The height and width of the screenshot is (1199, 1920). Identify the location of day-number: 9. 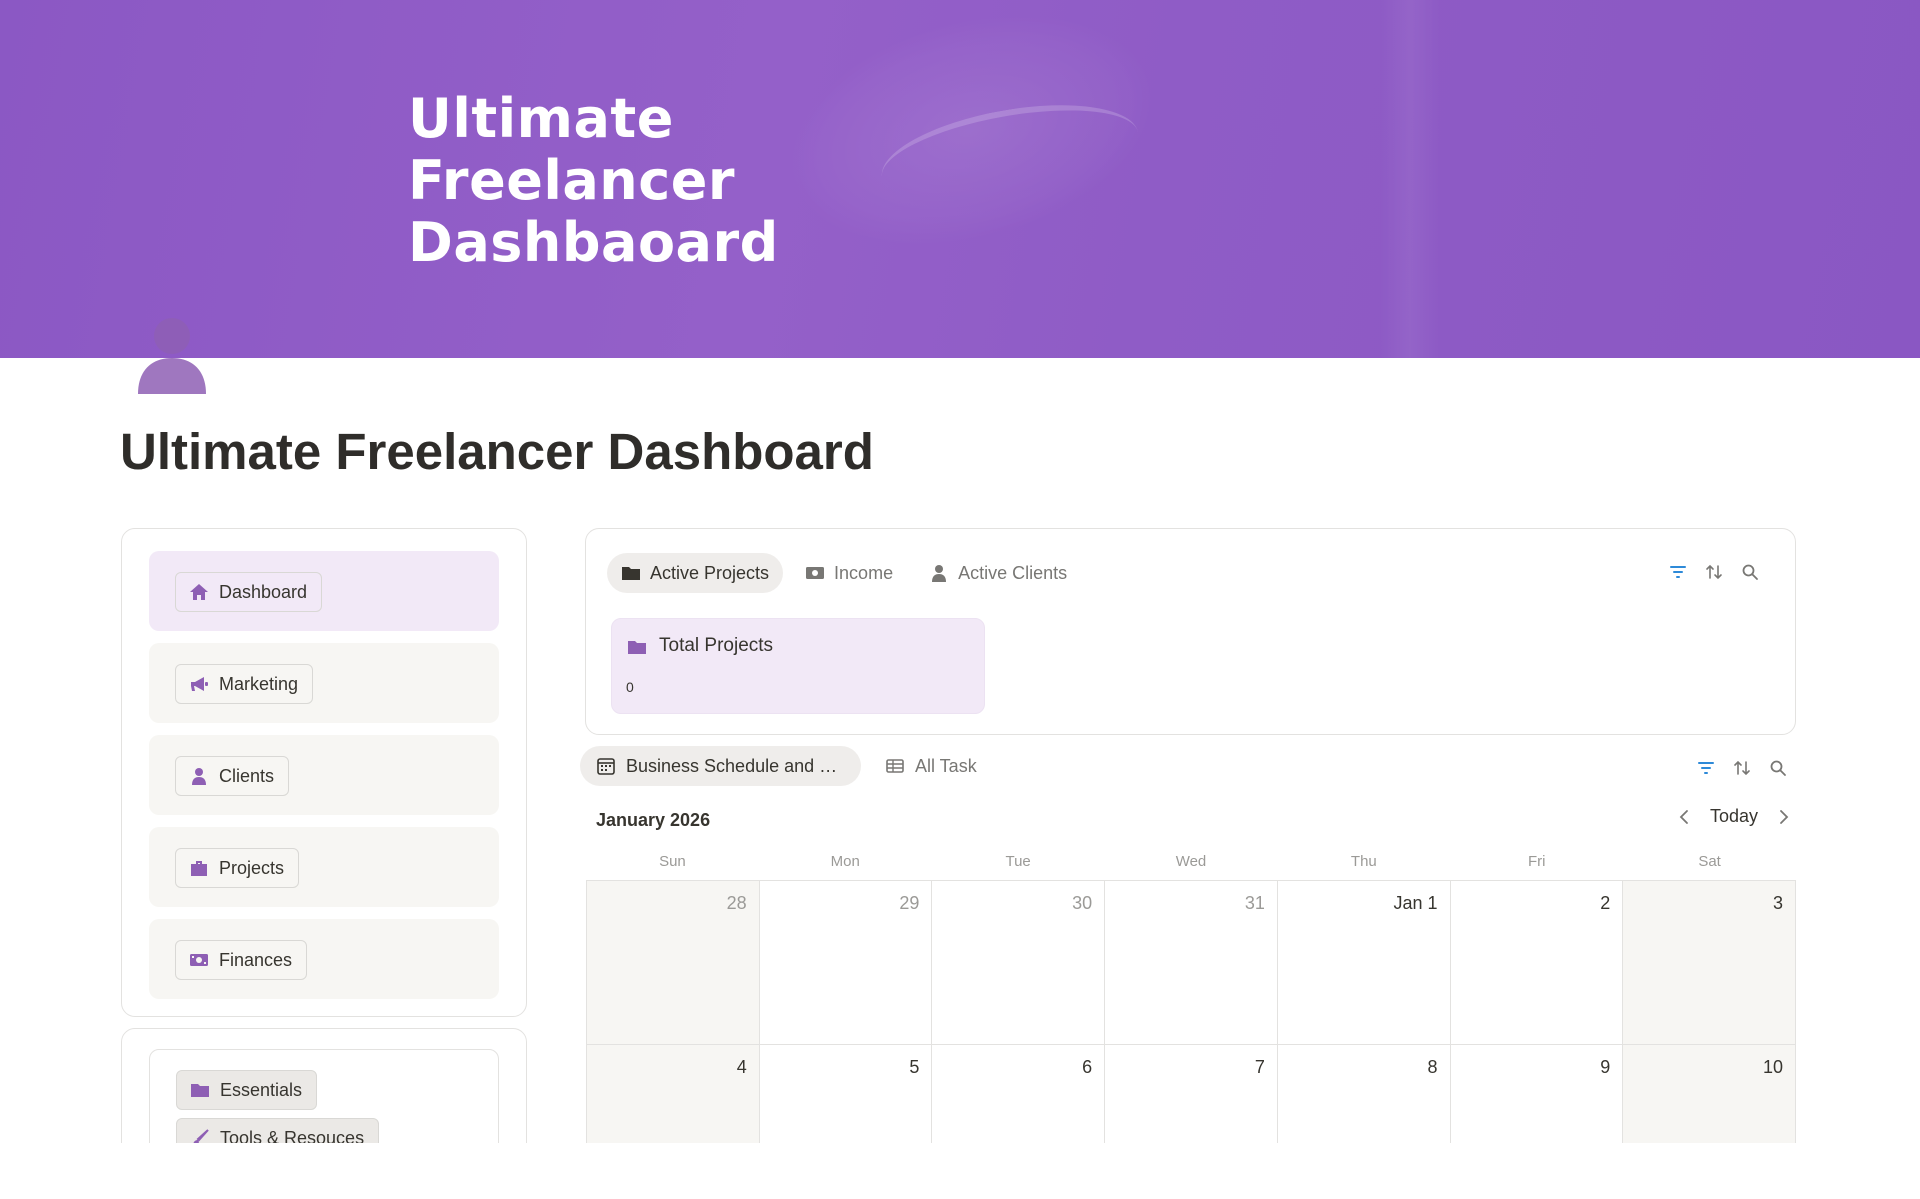
(1605, 1067).